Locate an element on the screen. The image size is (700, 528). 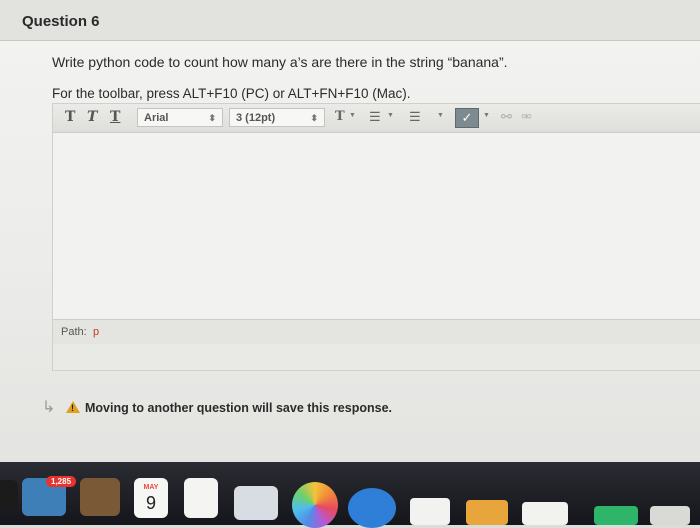
dock is located at coordinates (350, 495).